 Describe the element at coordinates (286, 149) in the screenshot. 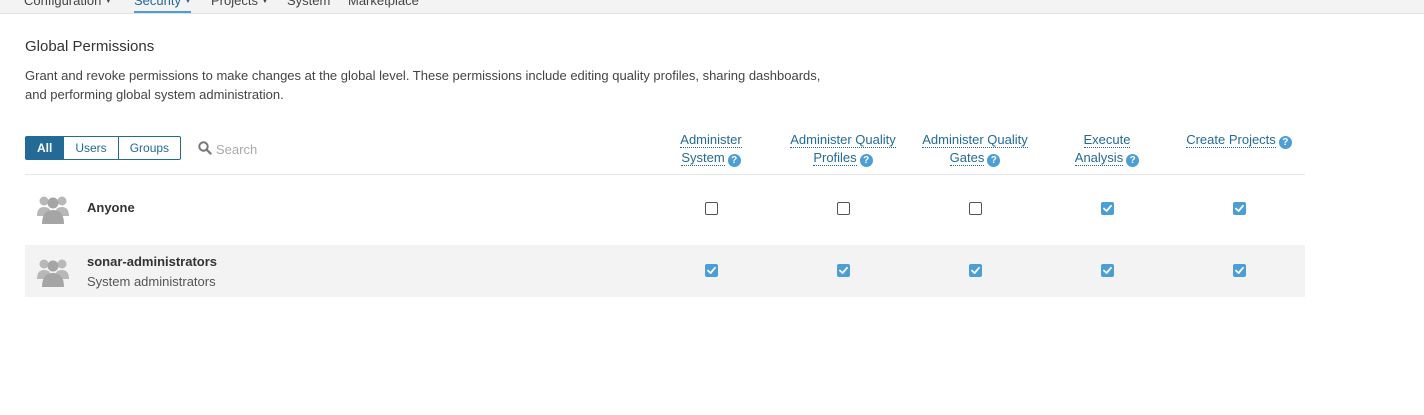

I see `search-input` at that location.